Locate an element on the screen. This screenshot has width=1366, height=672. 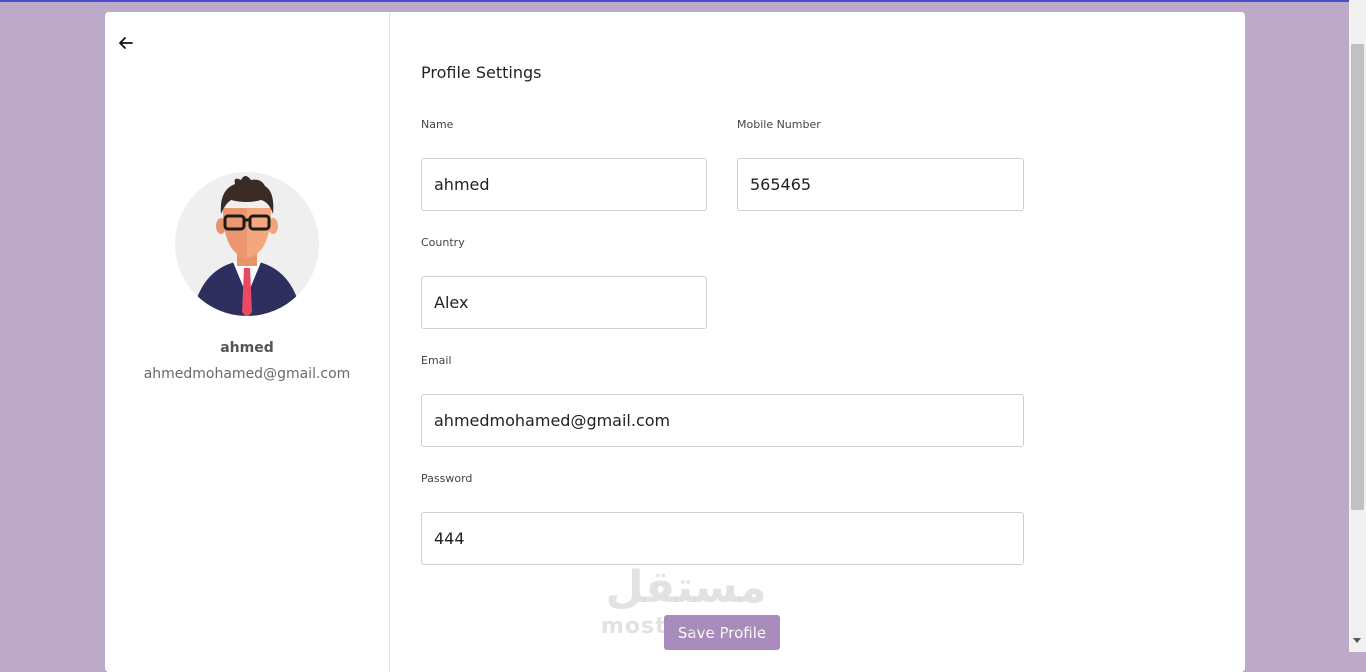
save-profile-button: Save Profile is located at coordinates (722, 632).